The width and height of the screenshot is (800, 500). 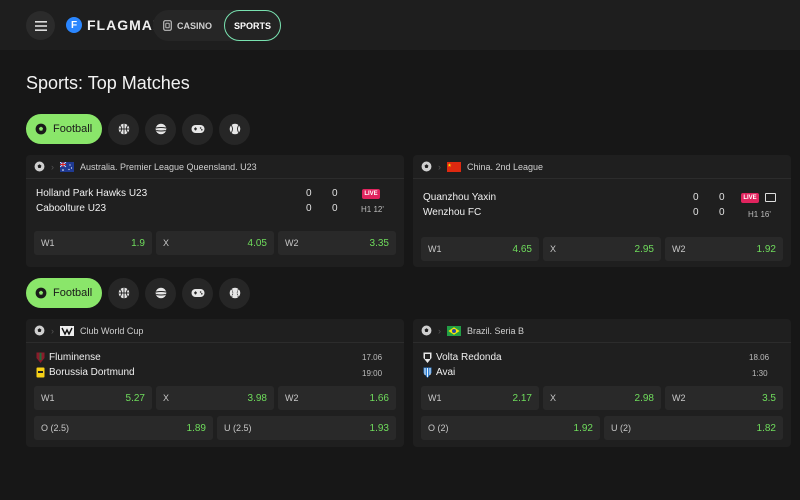 I want to click on odds-label: U (2), so click(x=621, y=428).